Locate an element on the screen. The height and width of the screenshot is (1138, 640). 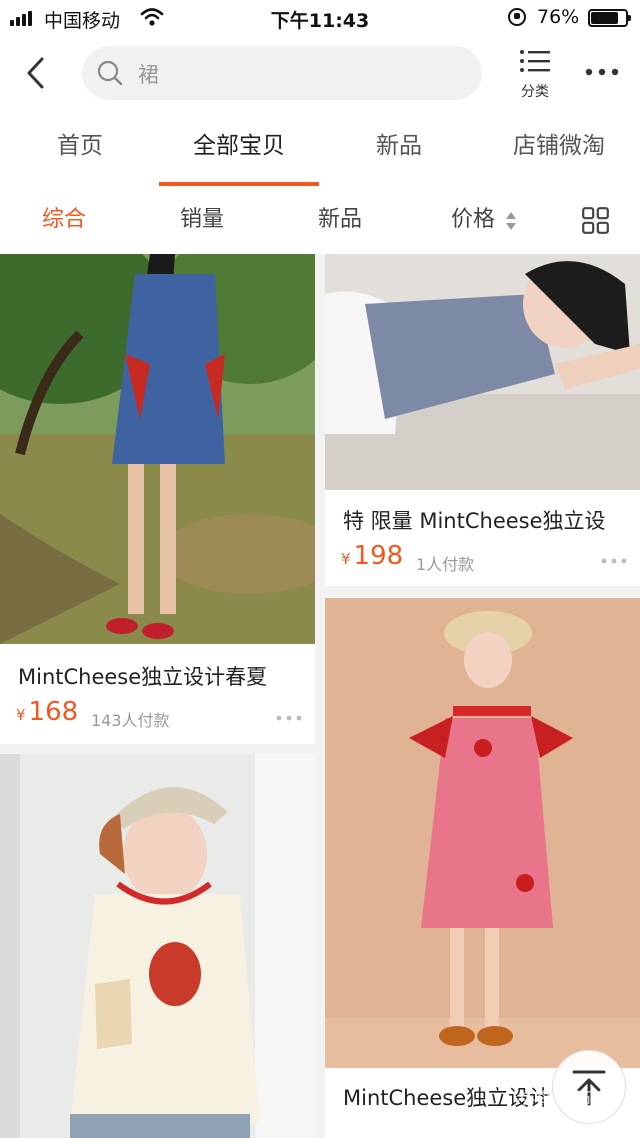
grid-view-icon is located at coordinates (595, 220).